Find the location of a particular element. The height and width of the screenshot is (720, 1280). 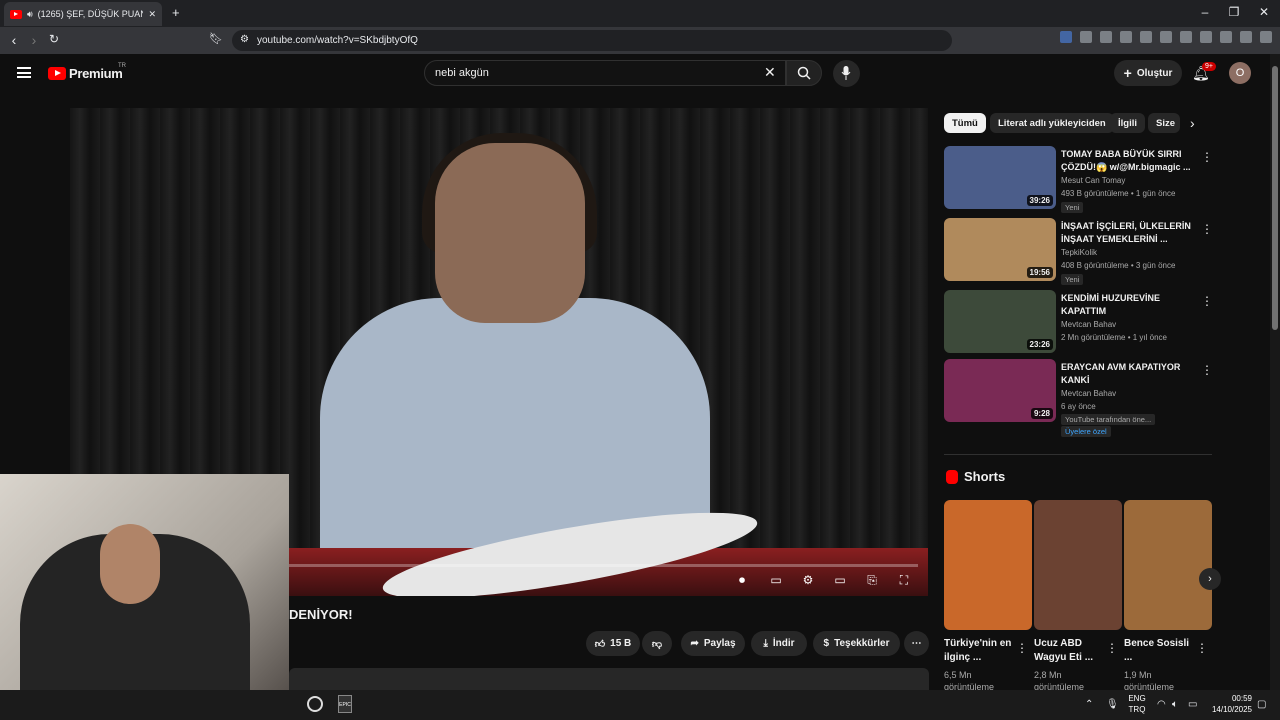

input-language: ENG TRQ is located at coordinates (1137, 704).